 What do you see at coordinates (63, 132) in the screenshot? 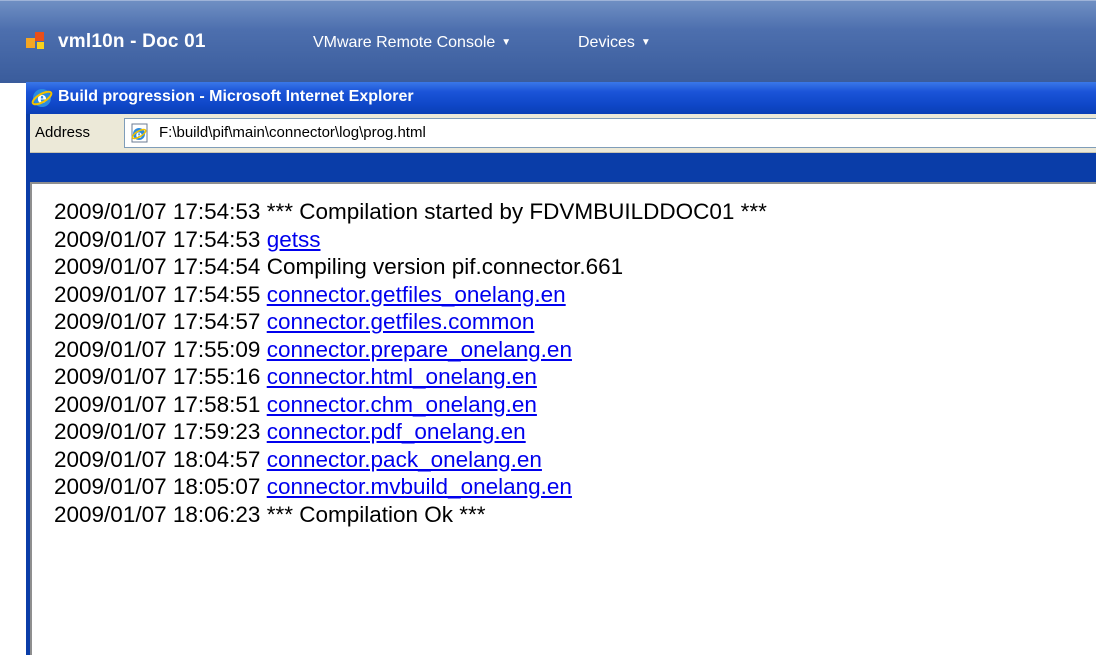
I see `address-label: Address` at bounding box center [63, 132].